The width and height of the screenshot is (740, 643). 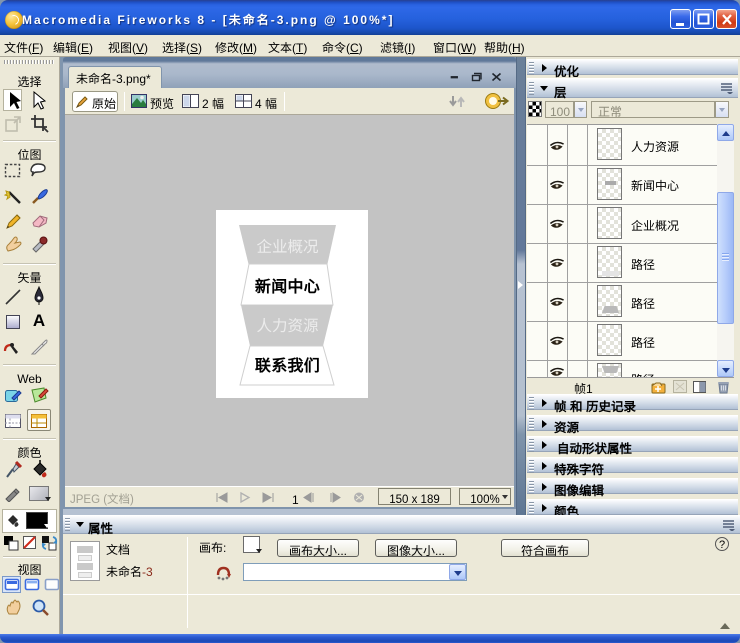 I want to click on svg-text: 人力资源, so click(x=287, y=325).